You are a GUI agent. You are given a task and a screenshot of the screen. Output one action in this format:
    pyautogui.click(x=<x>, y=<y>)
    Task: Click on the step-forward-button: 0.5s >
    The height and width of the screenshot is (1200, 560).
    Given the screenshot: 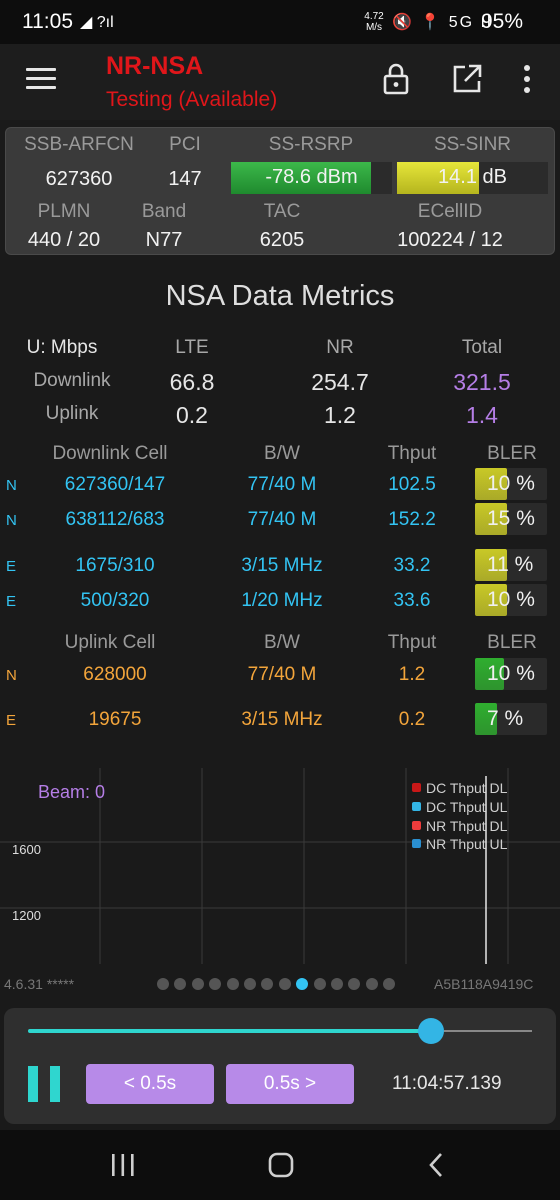 What is the action you would take?
    pyautogui.click(x=290, y=1084)
    